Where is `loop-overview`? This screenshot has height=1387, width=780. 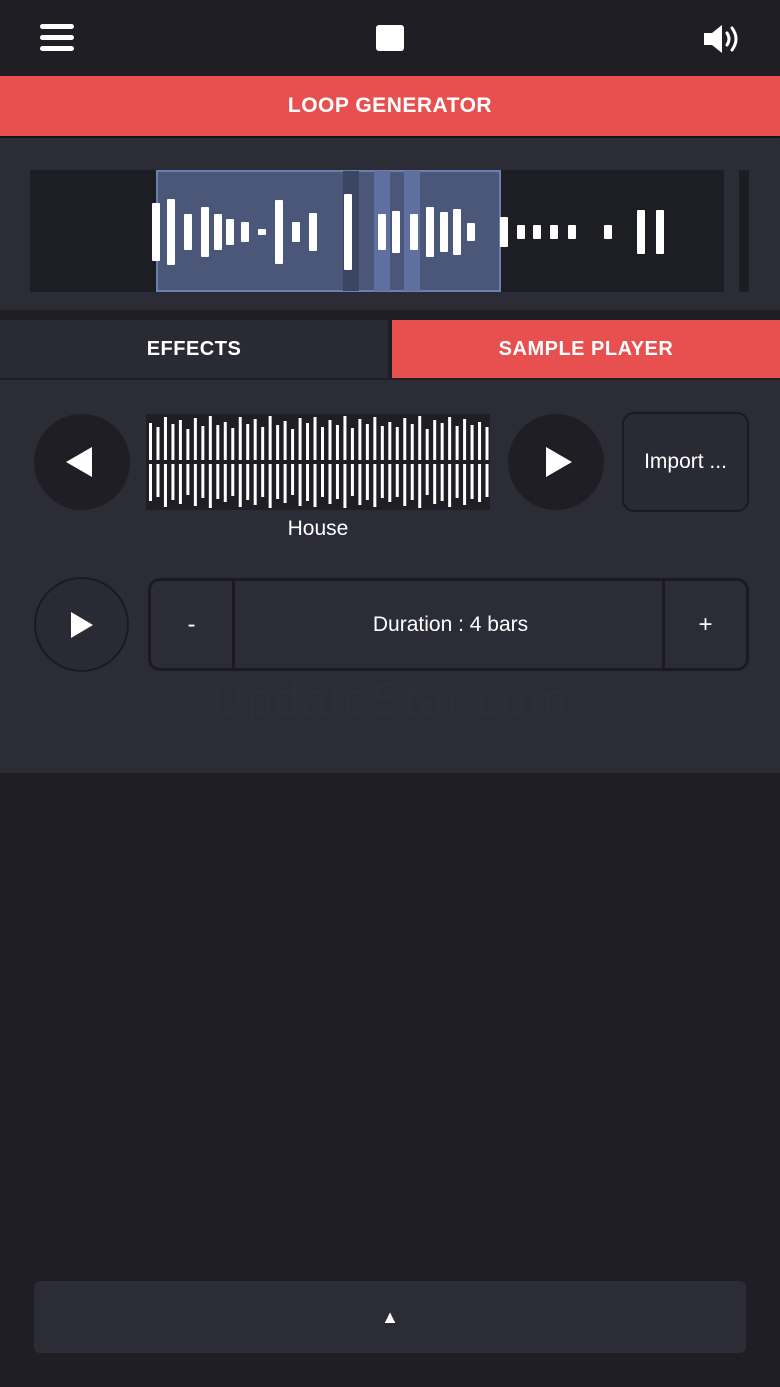 loop-overview is located at coordinates (390, 224).